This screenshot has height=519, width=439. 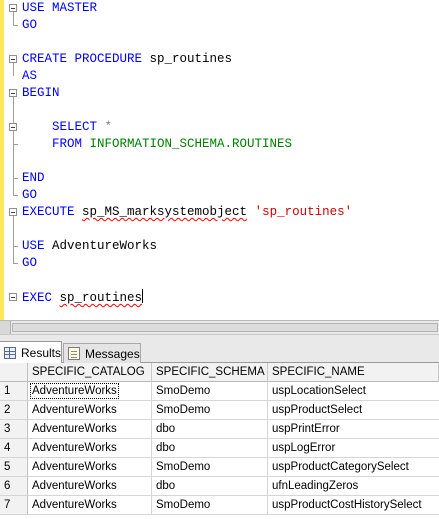 I want to click on tab-results: Results, so click(x=31, y=352).